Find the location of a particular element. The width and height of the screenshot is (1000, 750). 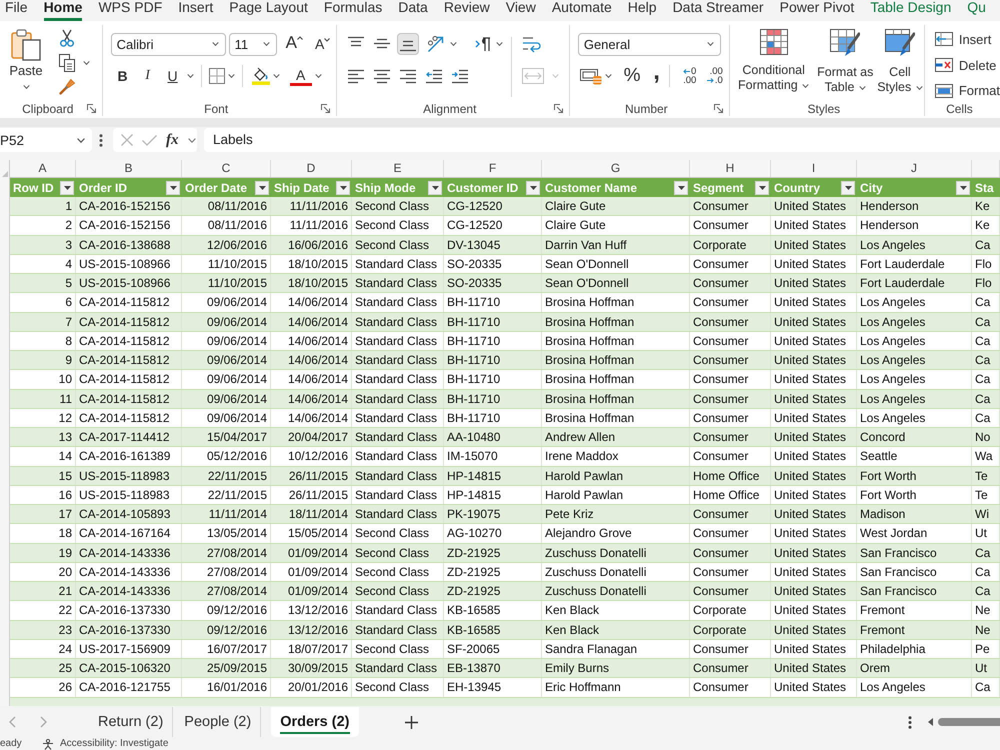

menu-tab: Data is located at coordinates (413, 10).